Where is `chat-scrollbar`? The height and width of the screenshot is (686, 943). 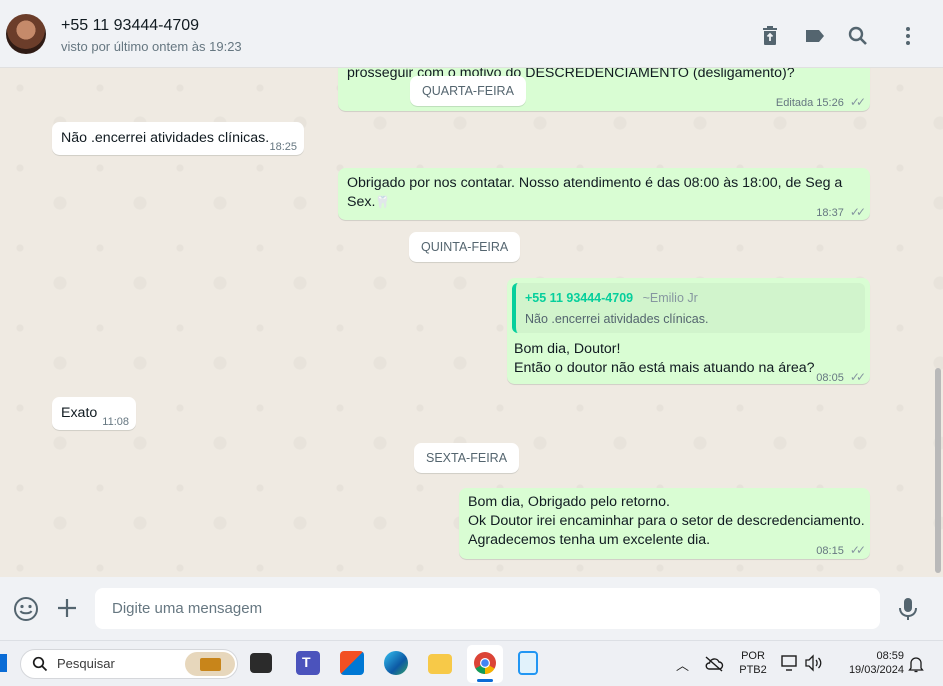
chat-scrollbar is located at coordinates (938, 470).